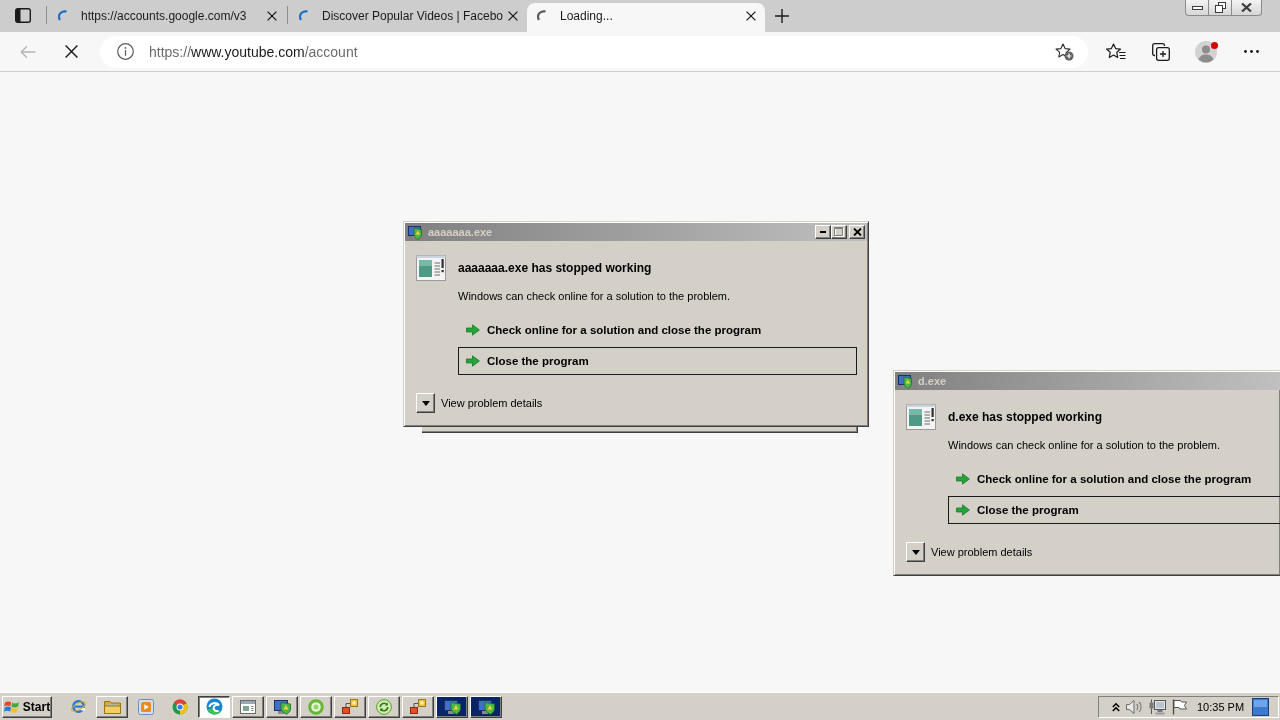 The width and height of the screenshot is (1280, 720). I want to click on folder-icon, so click(112, 706).